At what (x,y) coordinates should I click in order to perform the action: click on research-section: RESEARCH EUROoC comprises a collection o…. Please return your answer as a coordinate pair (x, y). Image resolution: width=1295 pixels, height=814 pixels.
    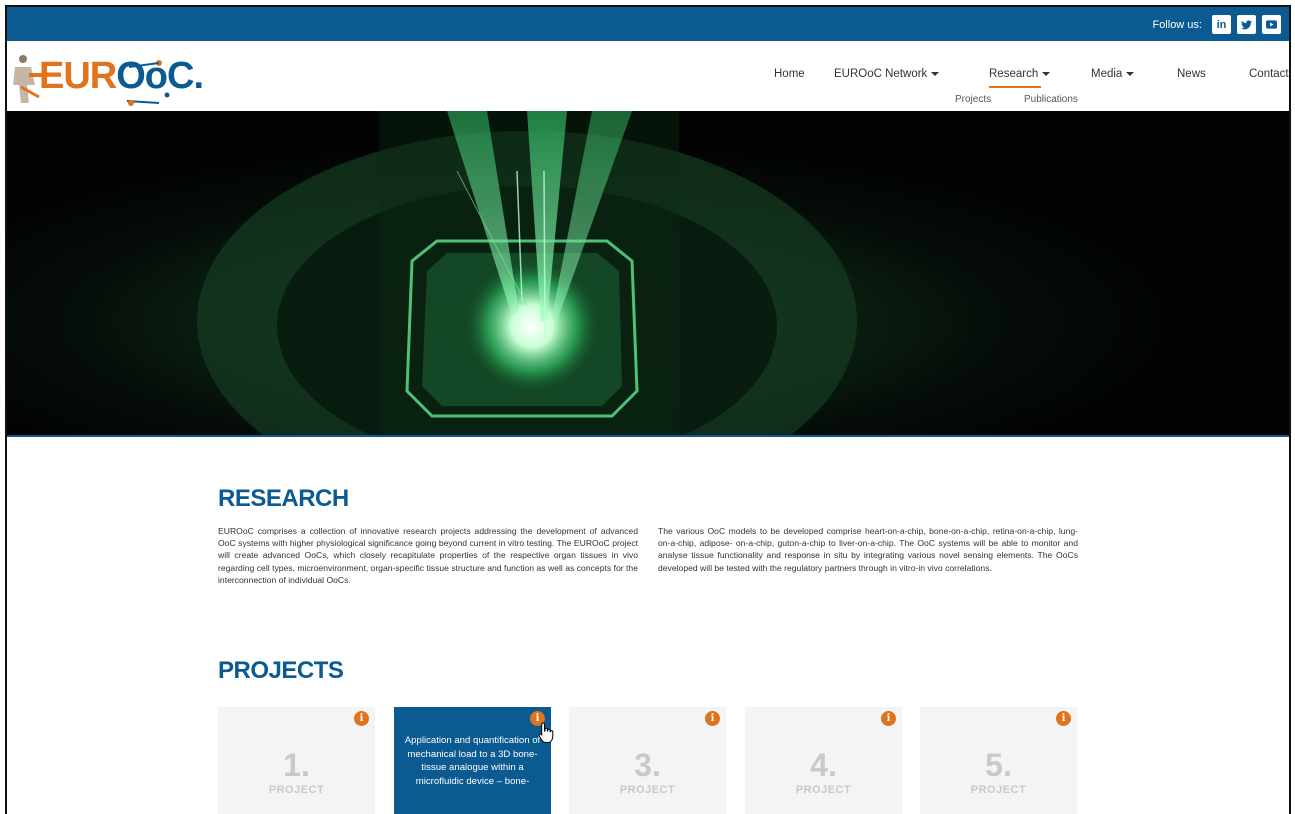
    Looking at the image, I should click on (648, 535).